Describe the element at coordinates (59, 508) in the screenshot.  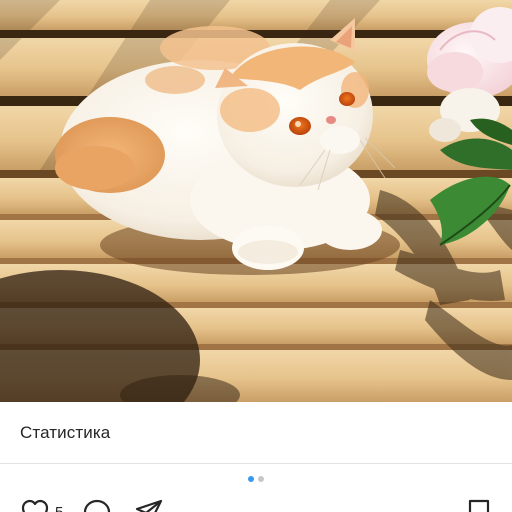
I see `like-count: 5` at that location.